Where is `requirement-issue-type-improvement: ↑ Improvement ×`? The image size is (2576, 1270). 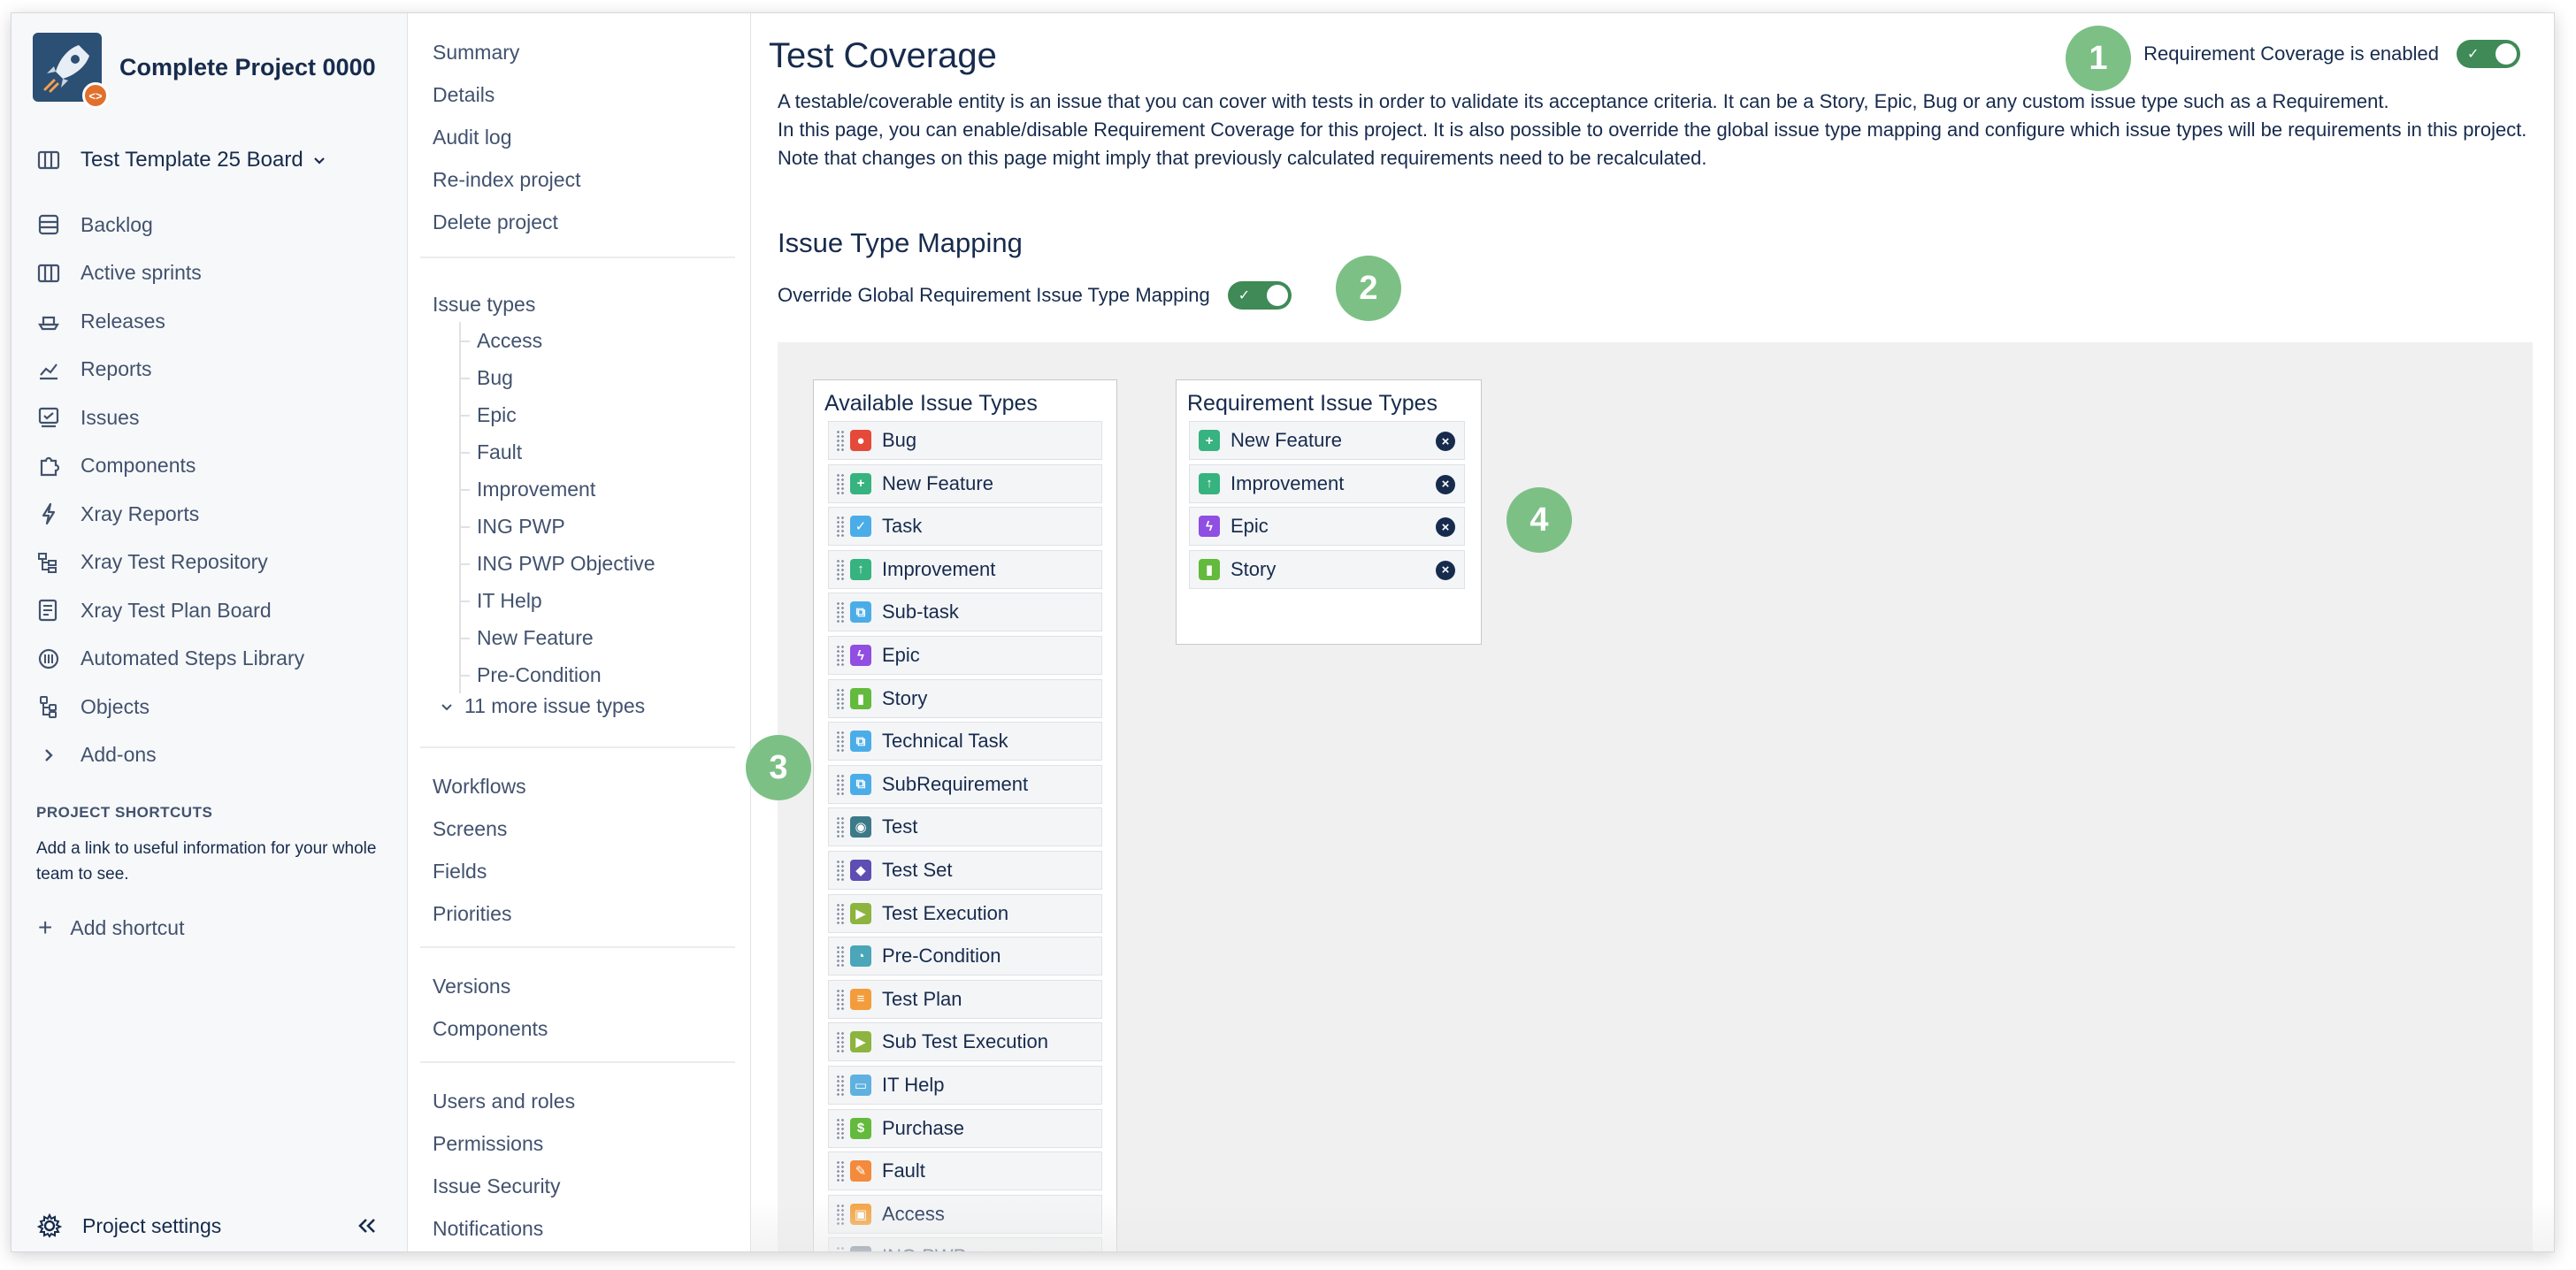
requirement-issue-type-improvement: ↑ Improvement × is located at coordinates (1327, 483).